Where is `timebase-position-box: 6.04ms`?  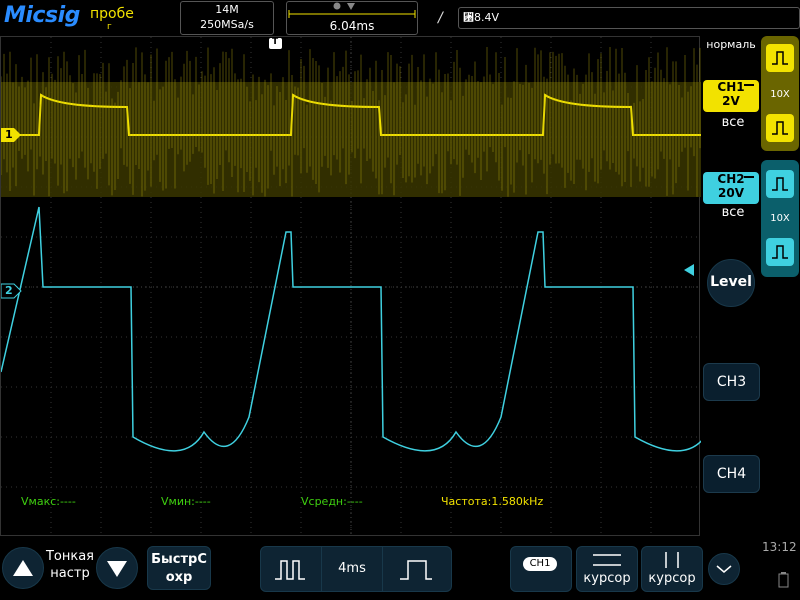
timebase-position-box: 6.04ms is located at coordinates (352, 18).